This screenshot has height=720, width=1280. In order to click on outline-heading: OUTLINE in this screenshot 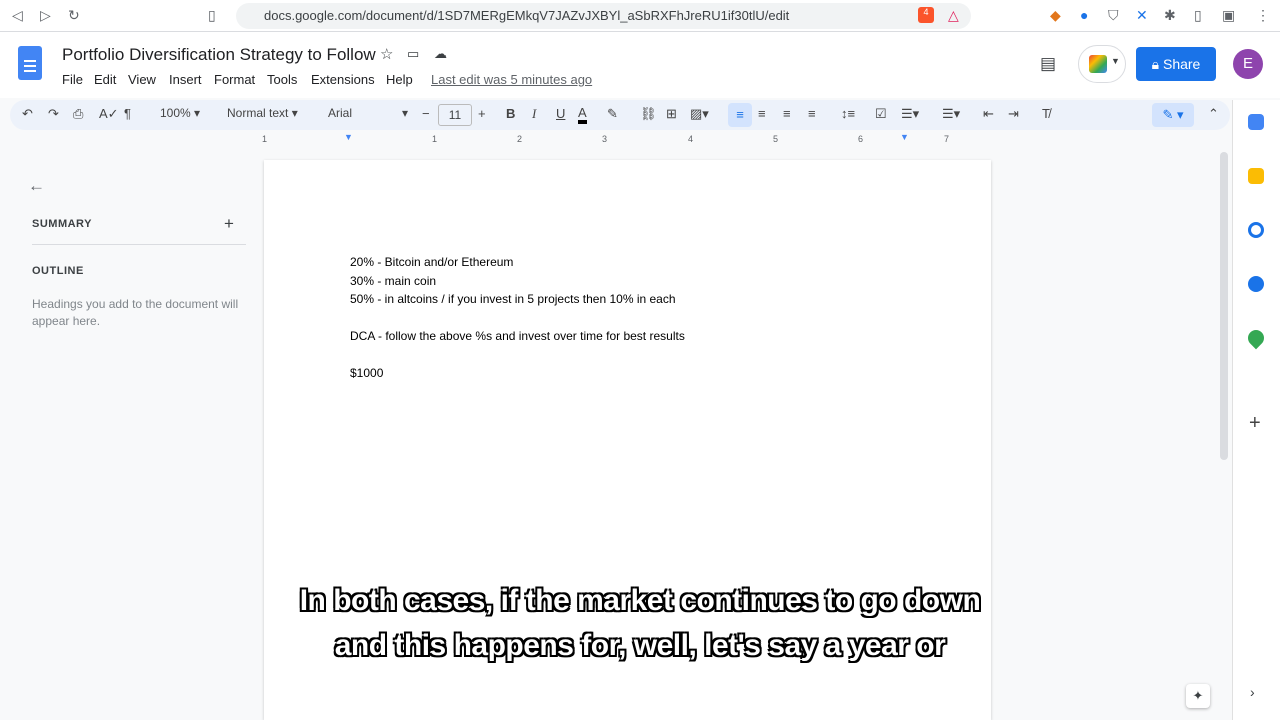, I will do `click(58, 271)`.